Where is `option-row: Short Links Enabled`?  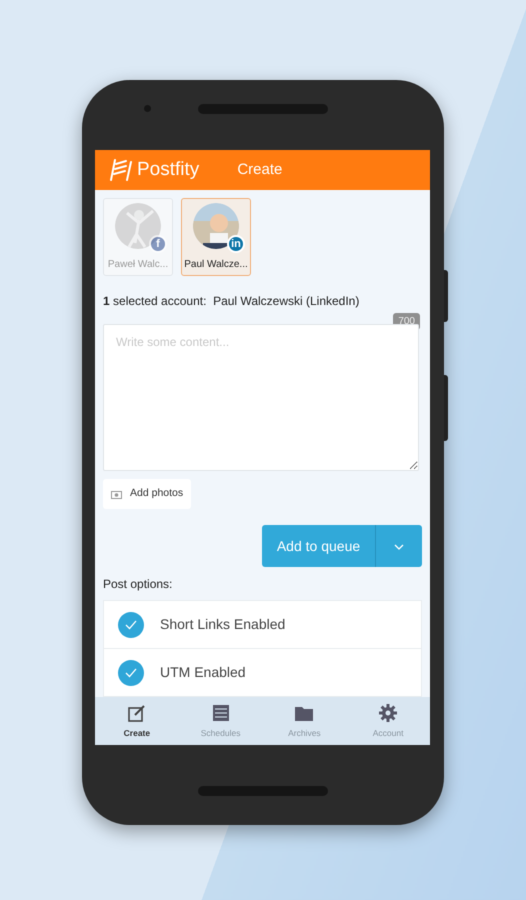 option-row: Short Links Enabled is located at coordinates (262, 624).